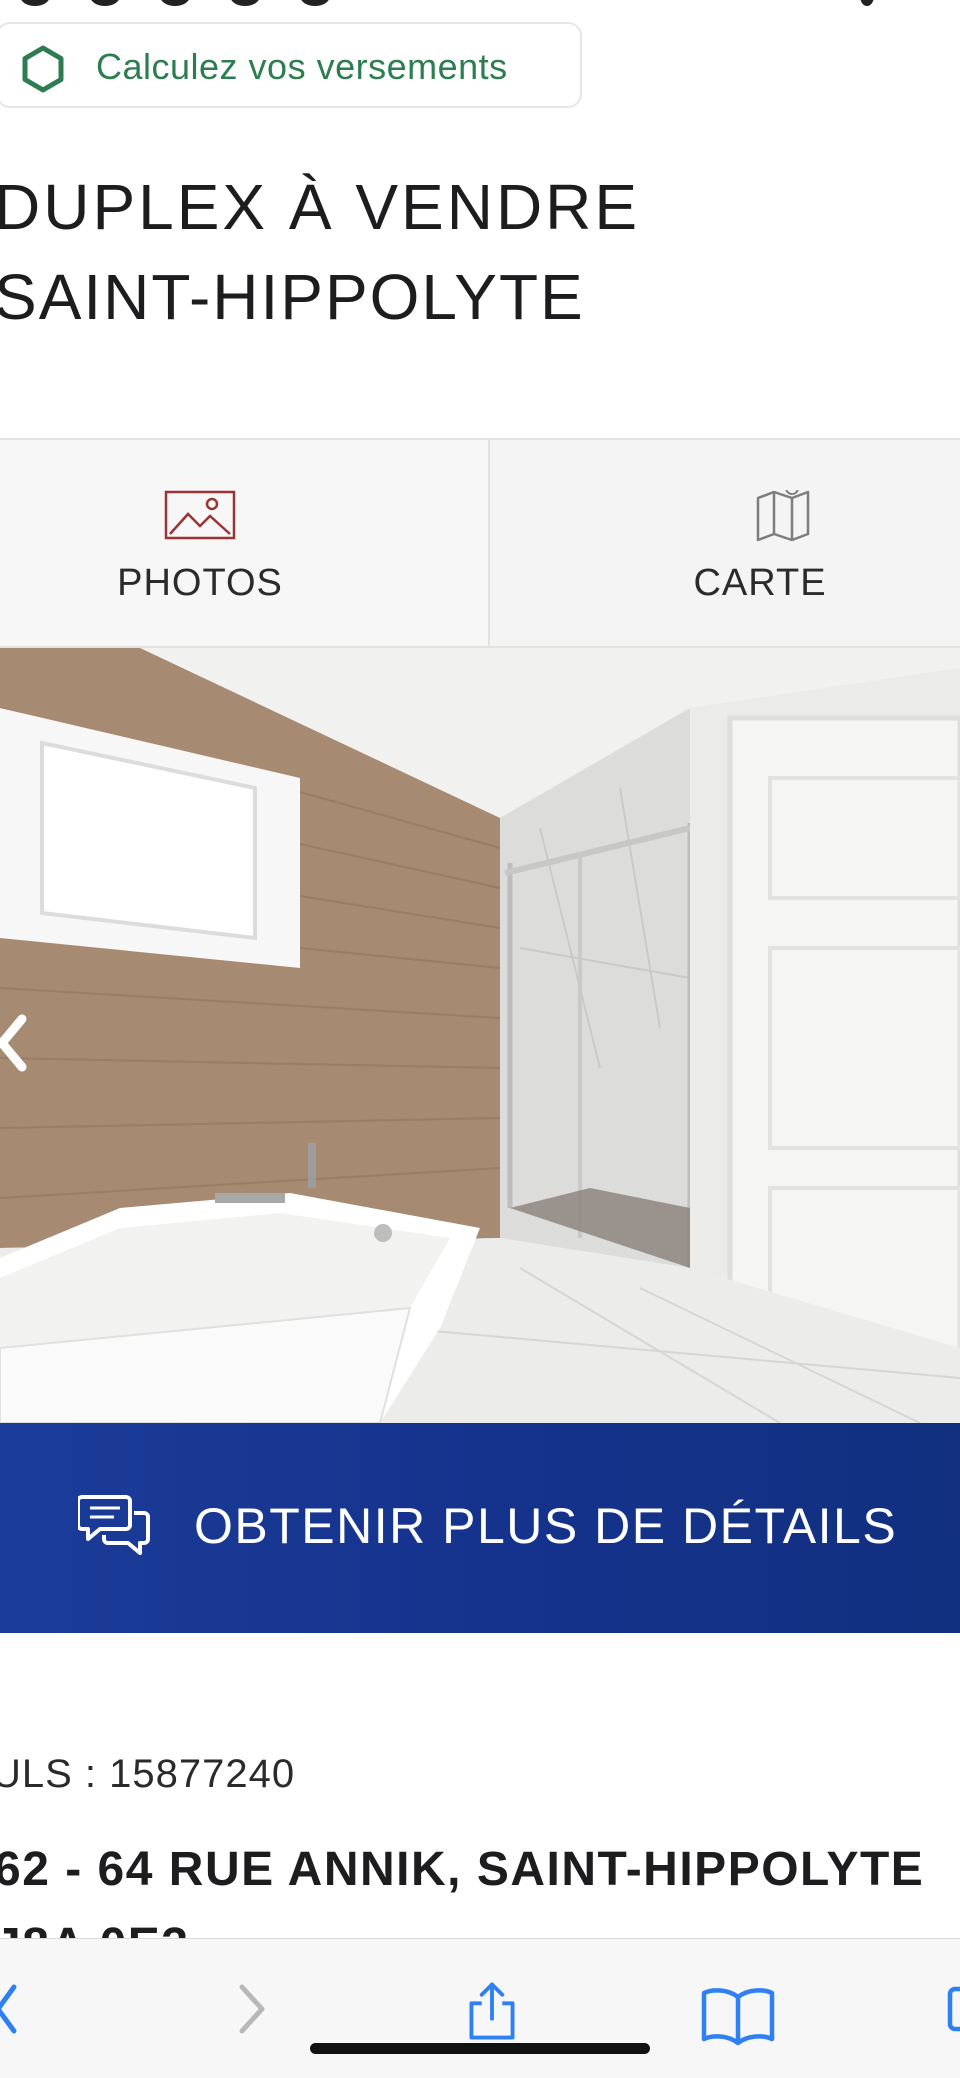  I want to click on bookmarks-icon, so click(738, 2017).